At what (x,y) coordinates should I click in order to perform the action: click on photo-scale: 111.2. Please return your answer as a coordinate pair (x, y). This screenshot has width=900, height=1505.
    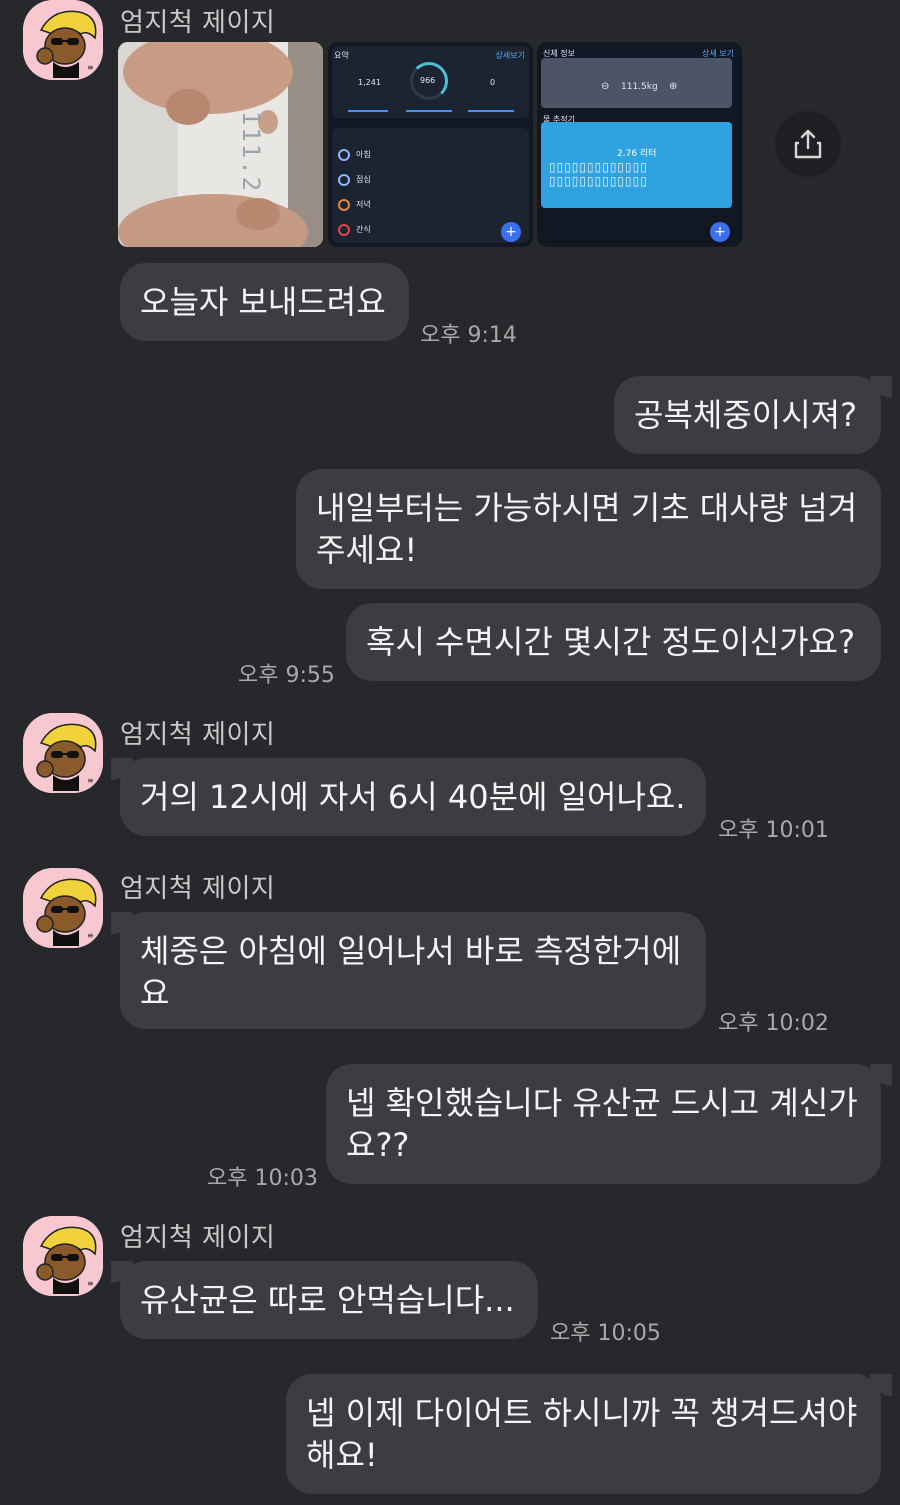
    Looking at the image, I should click on (220, 144).